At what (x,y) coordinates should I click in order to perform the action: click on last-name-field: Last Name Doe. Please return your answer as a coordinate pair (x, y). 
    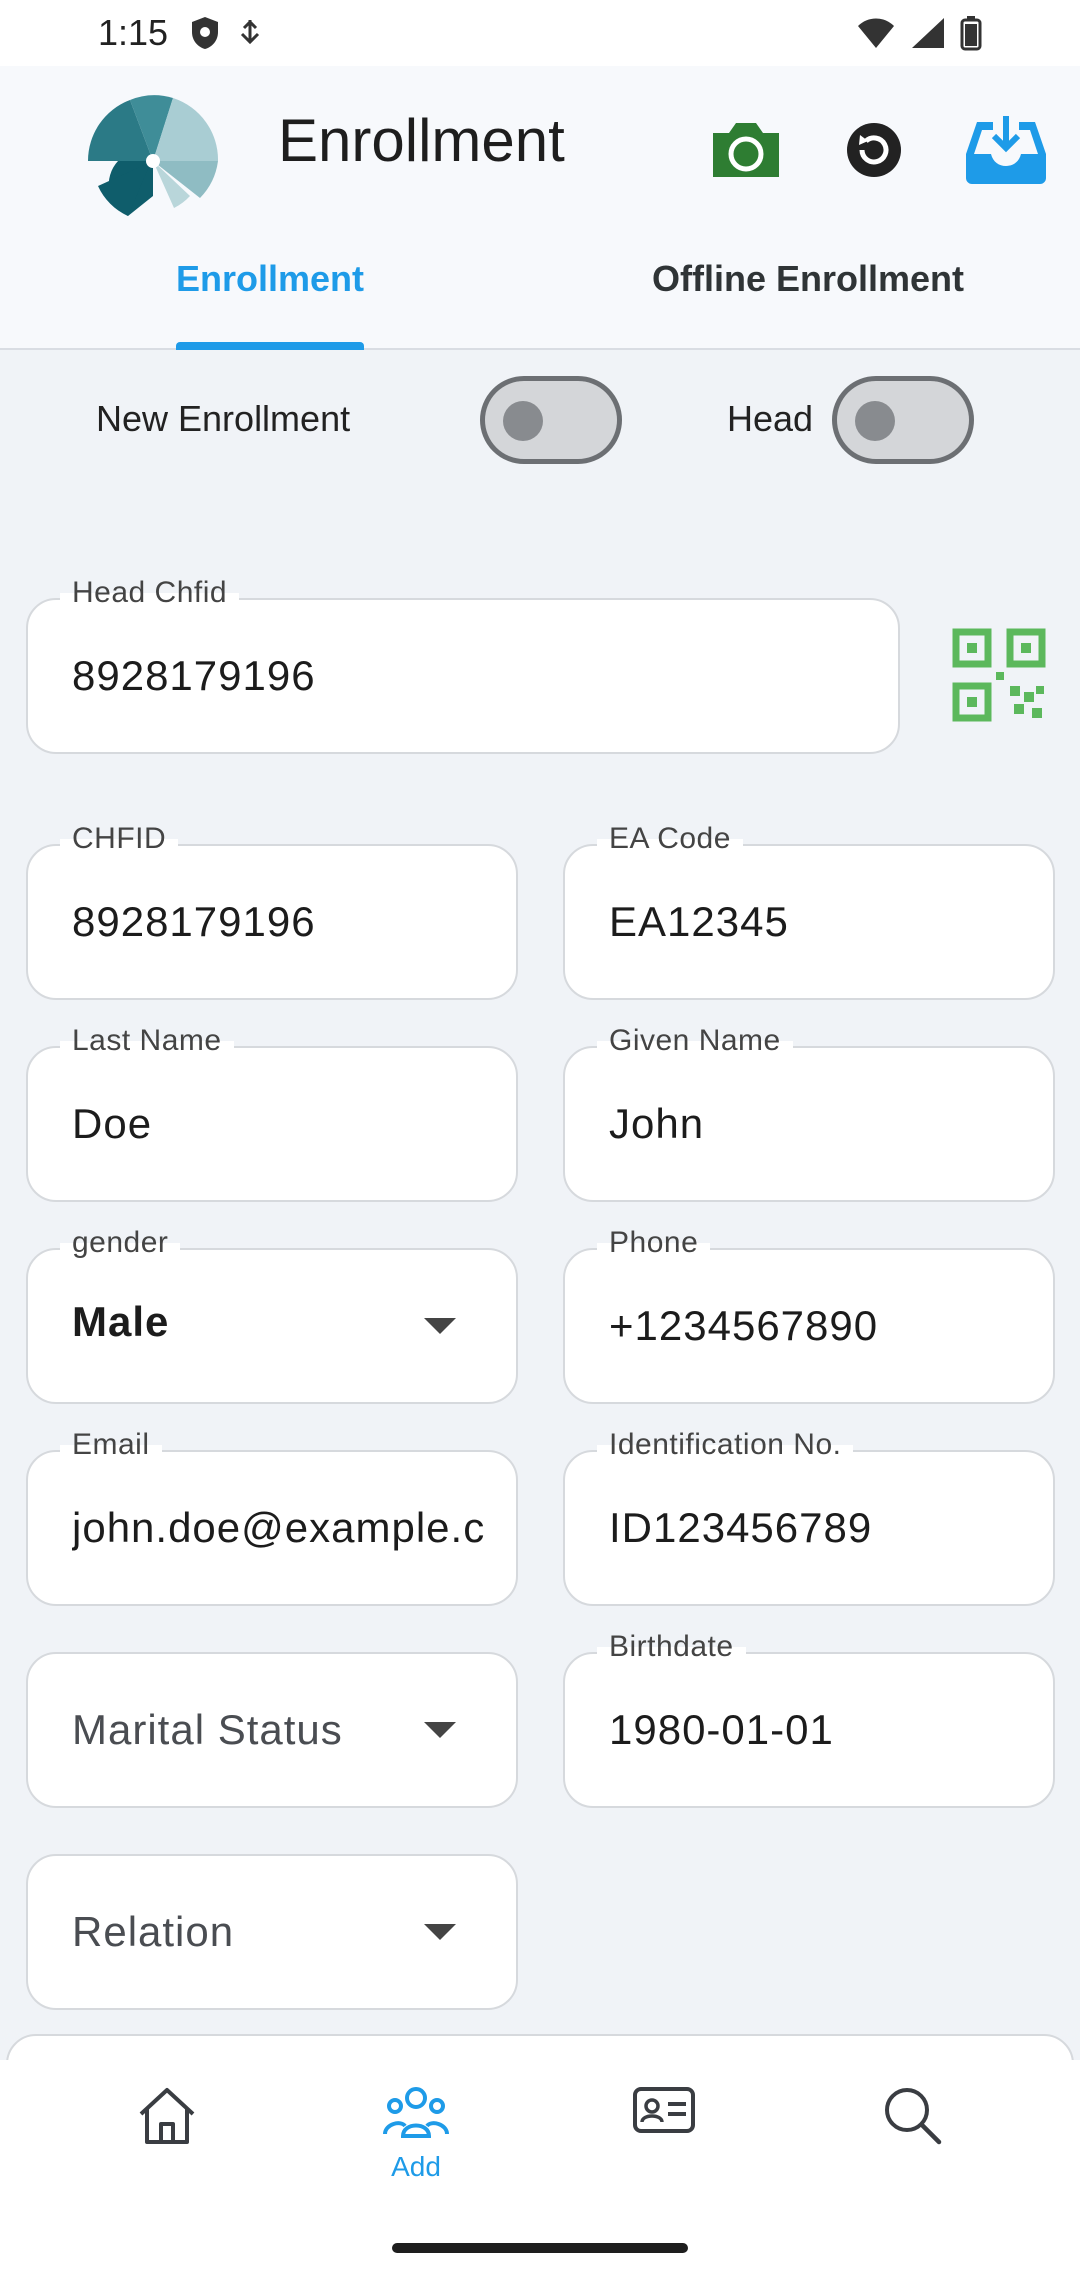
    Looking at the image, I should click on (272, 1113).